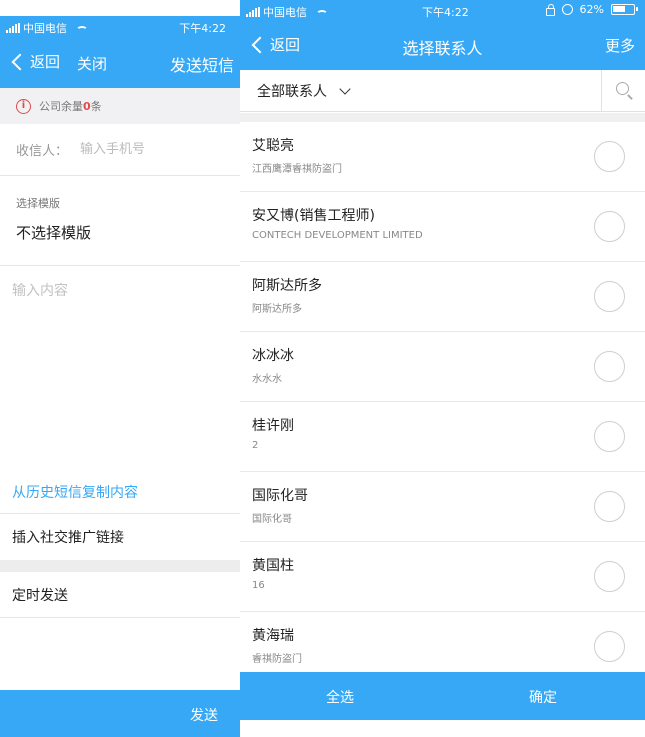  What do you see at coordinates (120, 221) in the screenshot?
I see `template-selector: 选择模版 不选择模版` at bounding box center [120, 221].